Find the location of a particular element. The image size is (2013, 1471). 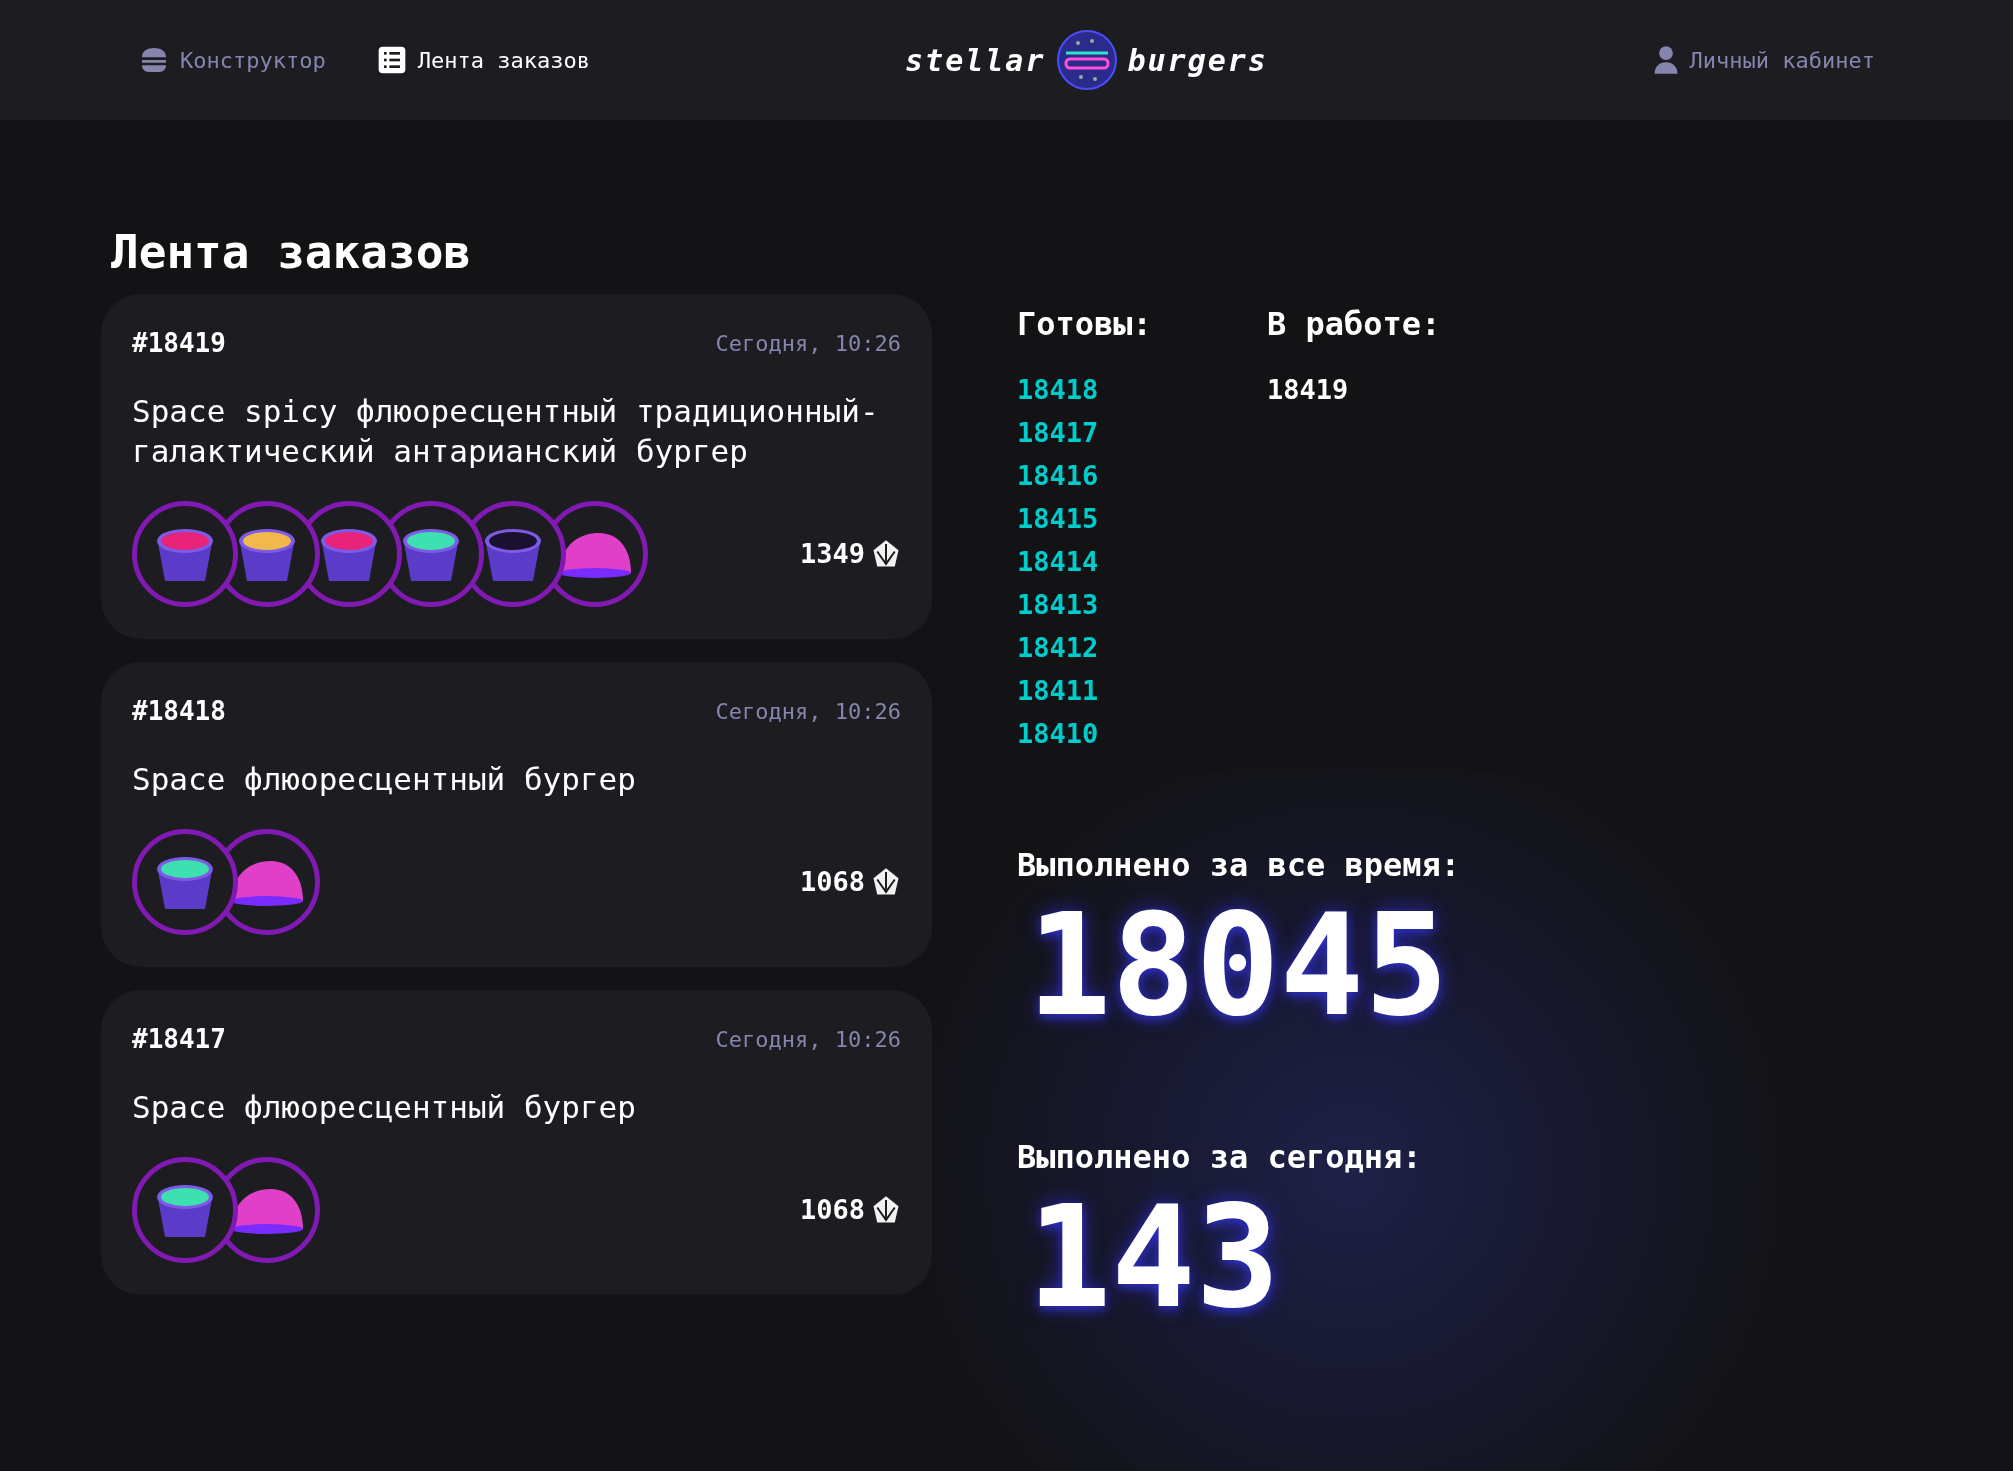

order-number: 18414 is located at coordinates (1058, 562).